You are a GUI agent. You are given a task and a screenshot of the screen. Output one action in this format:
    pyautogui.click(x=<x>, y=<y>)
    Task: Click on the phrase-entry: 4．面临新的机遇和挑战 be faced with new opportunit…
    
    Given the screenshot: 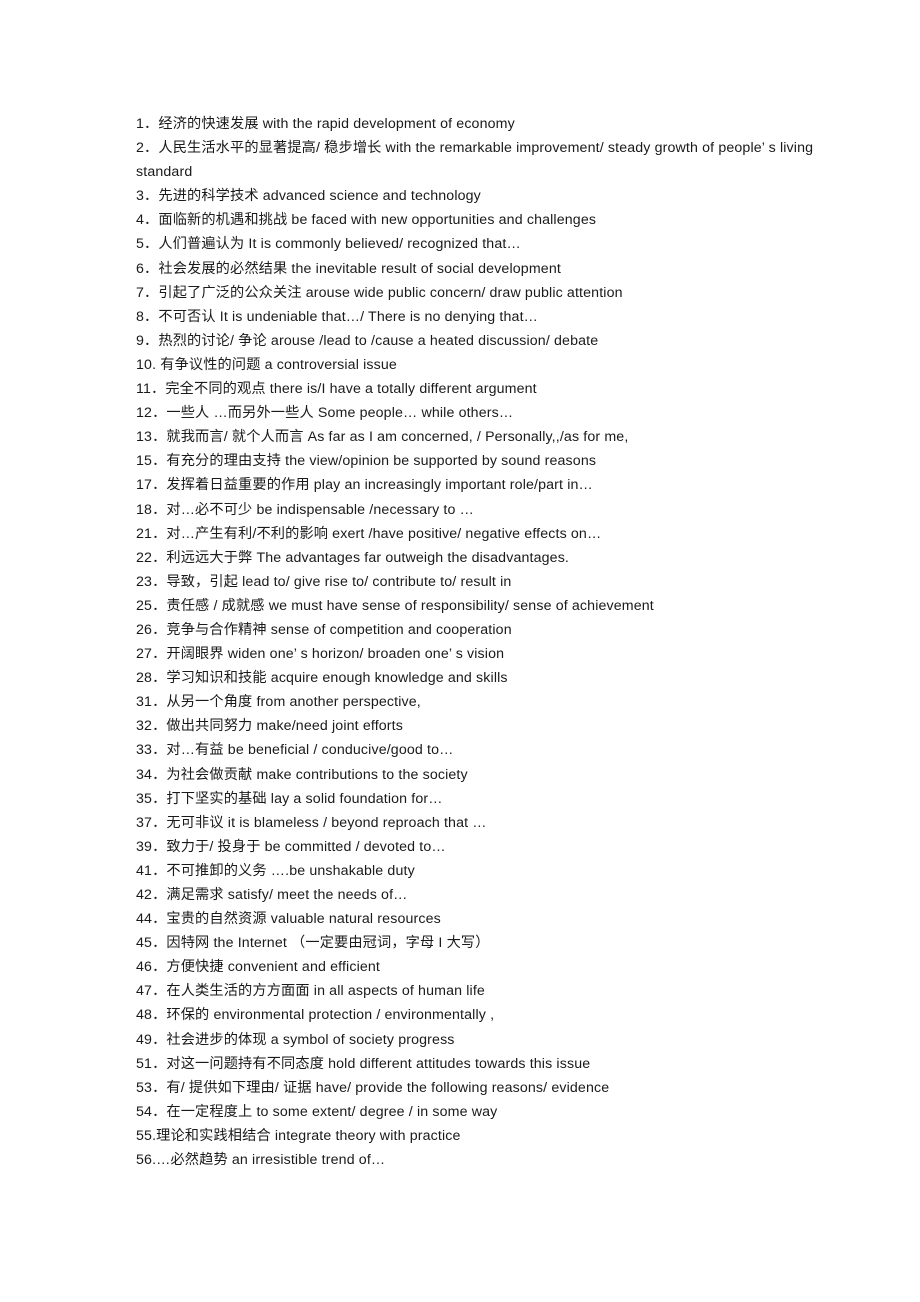 What is the action you would take?
    pyautogui.click(x=366, y=220)
    